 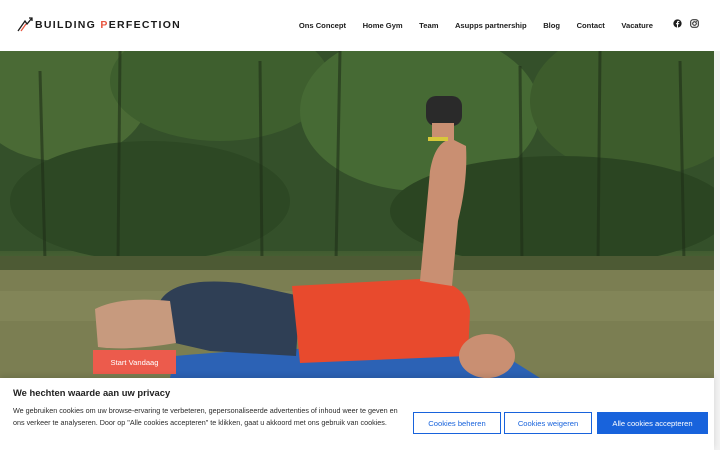 I want to click on nav-ons-concept: Ons Concept, so click(x=322, y=25).